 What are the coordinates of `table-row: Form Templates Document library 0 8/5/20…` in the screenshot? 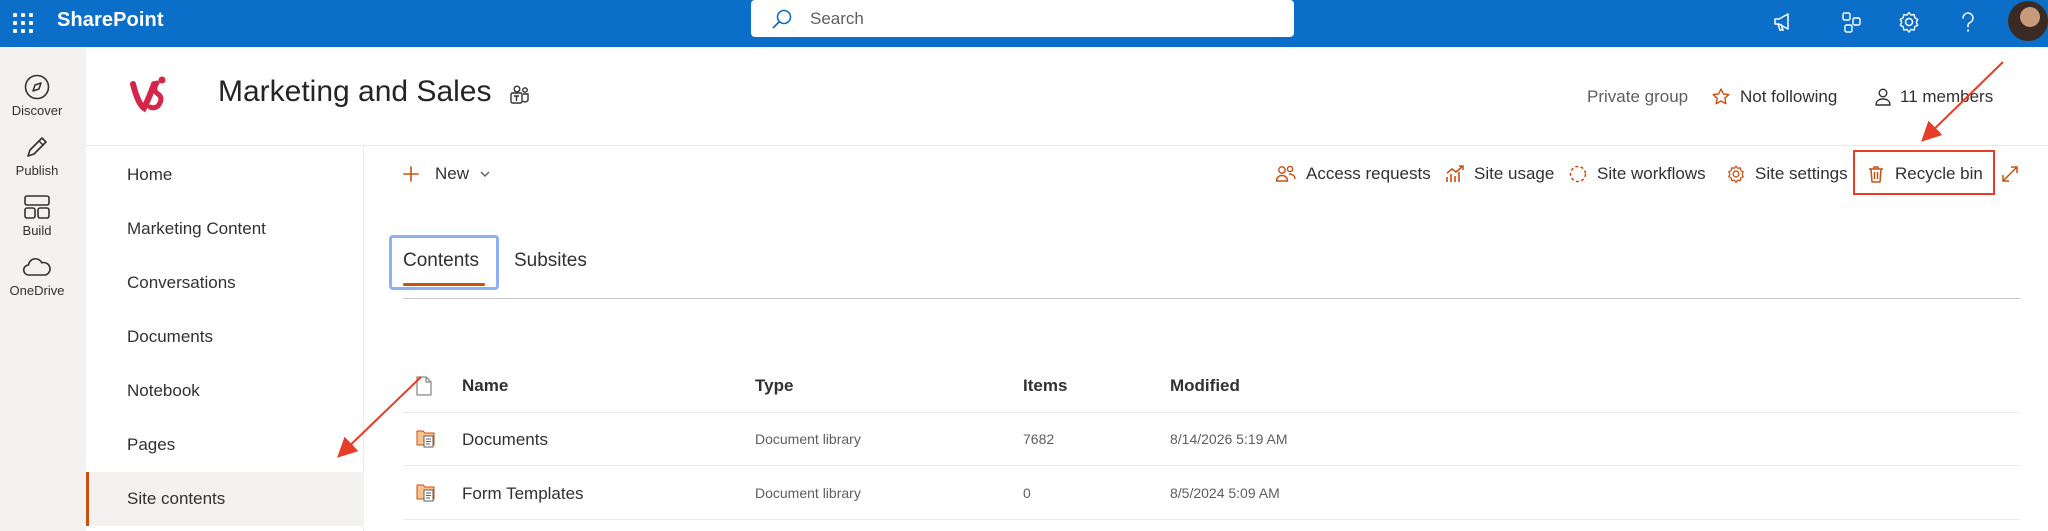 It's located at (1211, 493).